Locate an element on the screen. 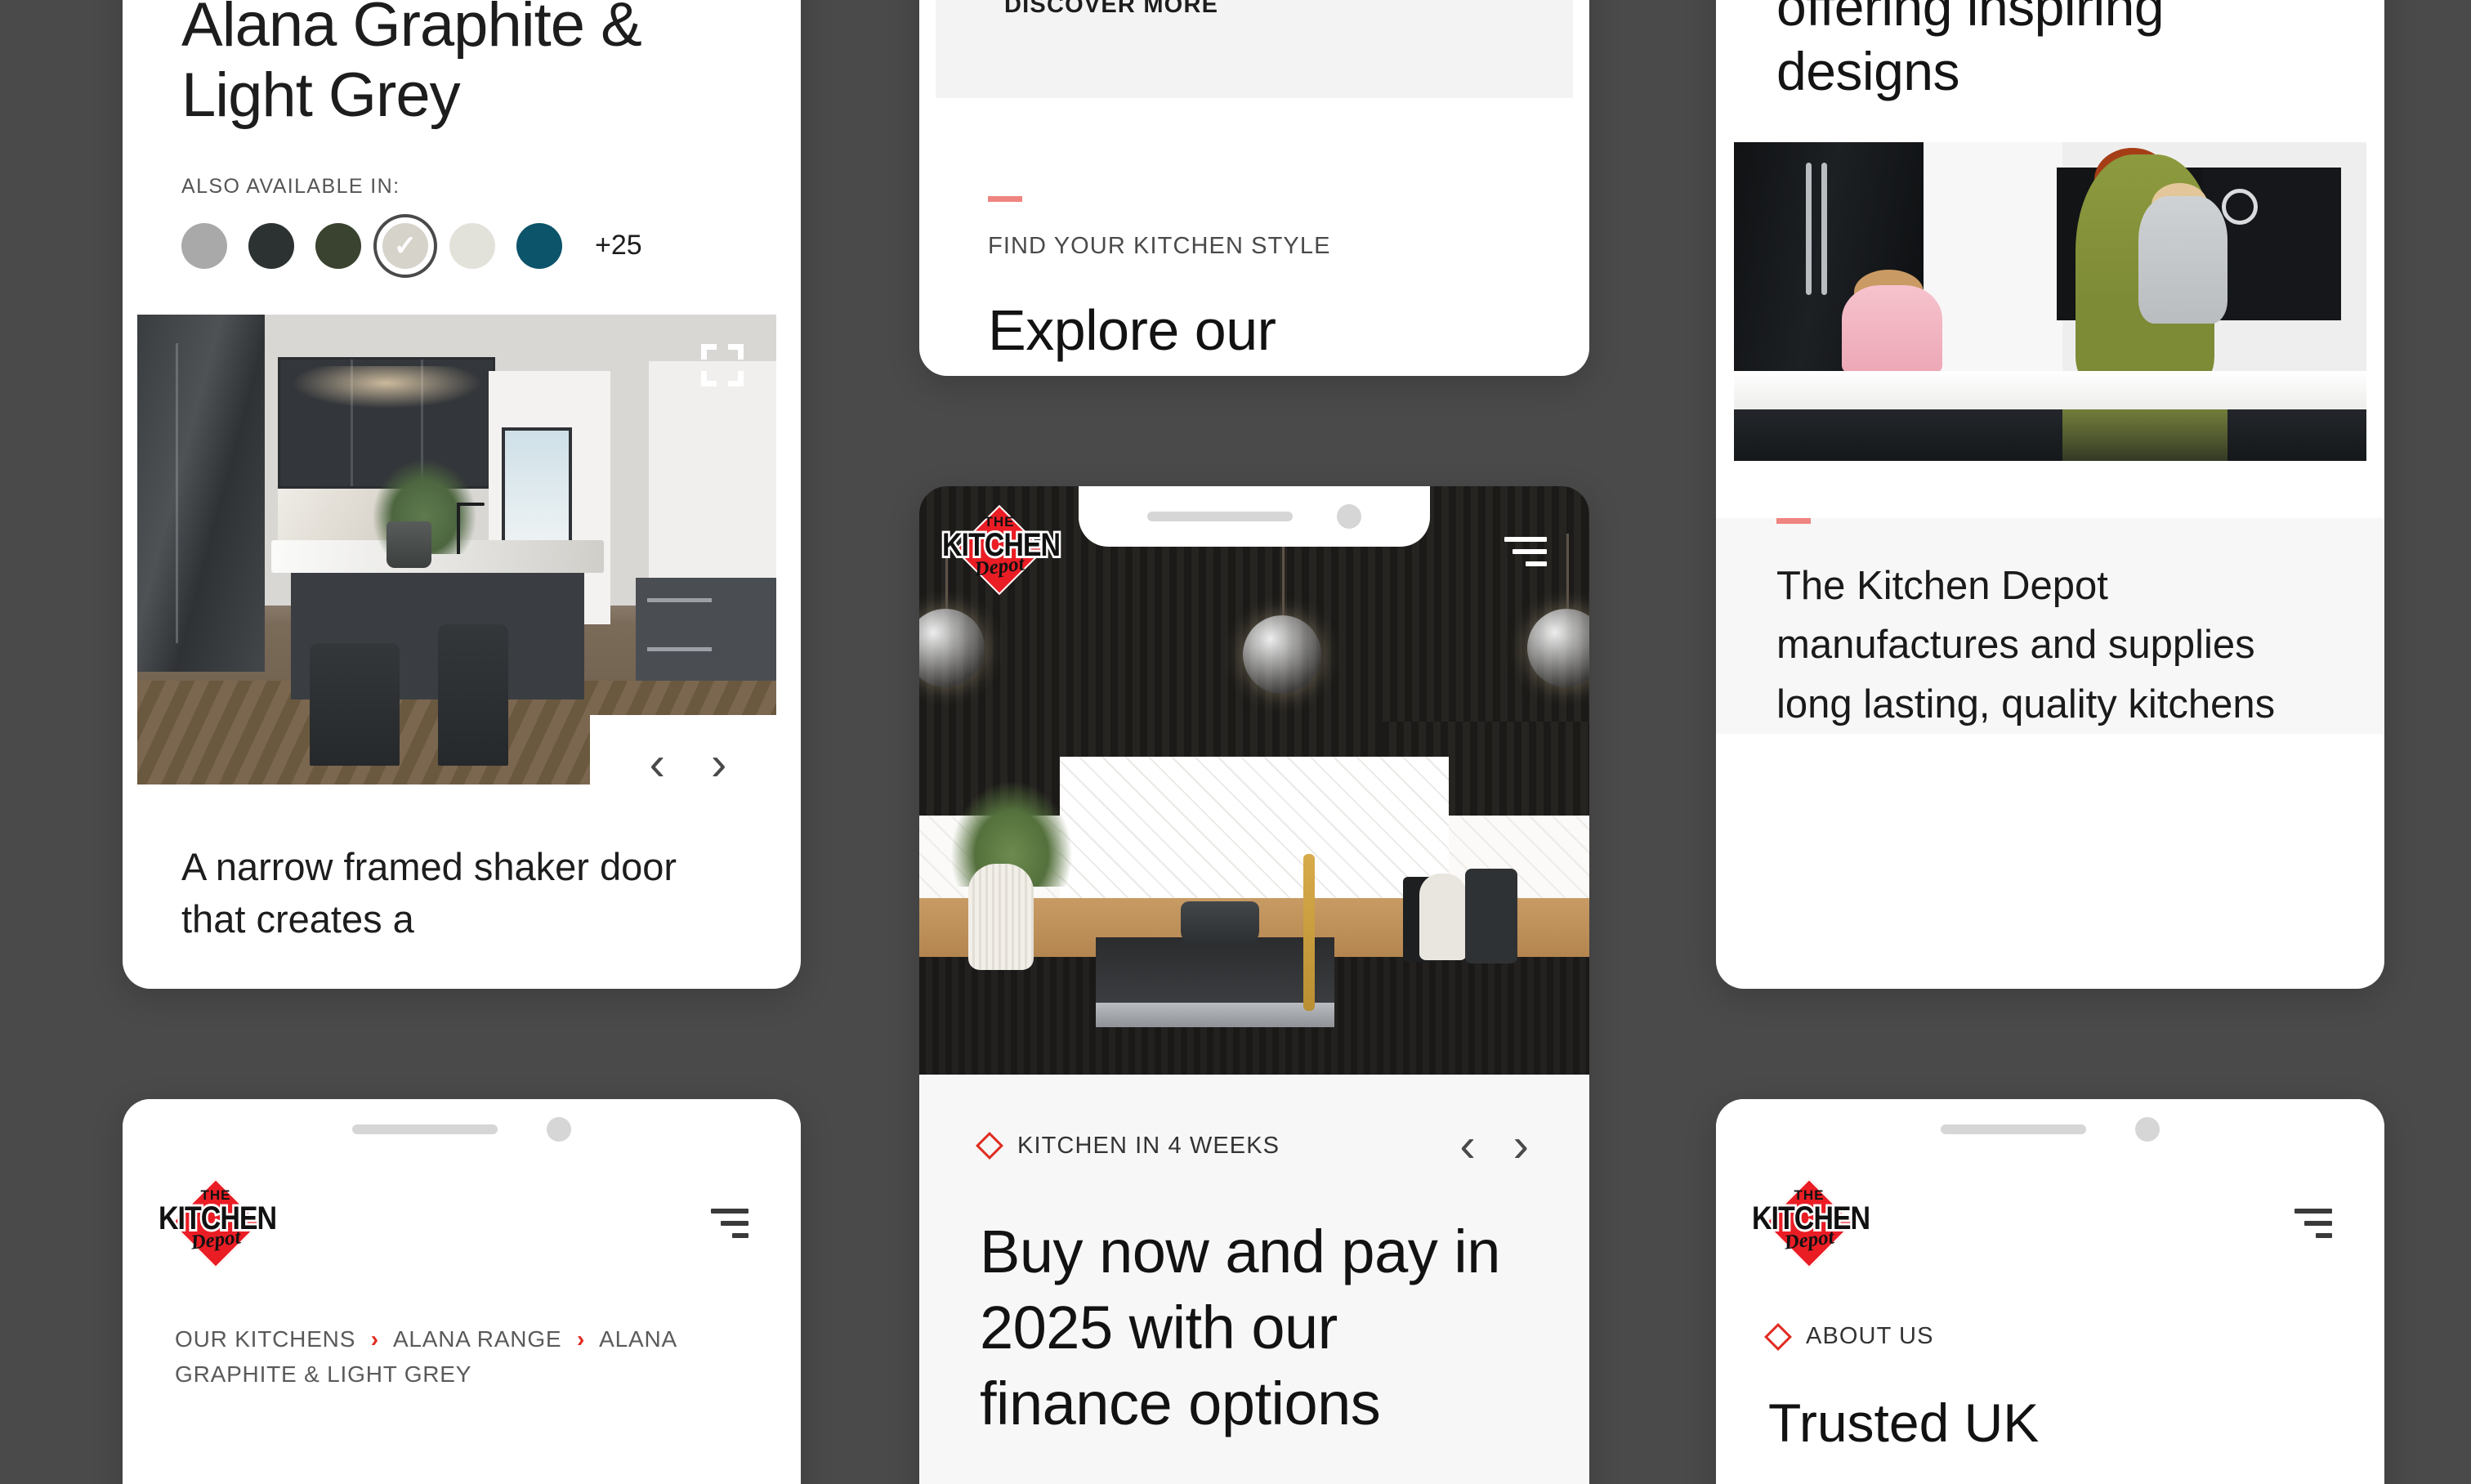 The height and width of the screenshot is (1484, 2471). product-title: Alana Graphite & Light Grey is located at coordinates (412, 65).